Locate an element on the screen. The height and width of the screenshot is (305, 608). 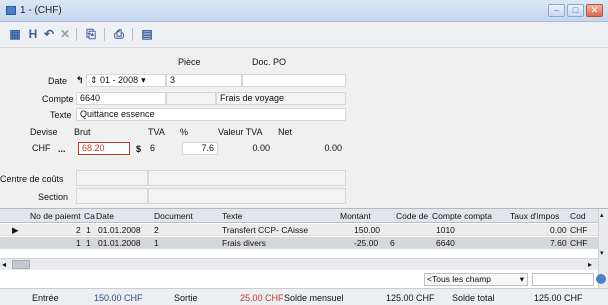
chevron-down-icon: ▾ is located at coordinates (522, 279).